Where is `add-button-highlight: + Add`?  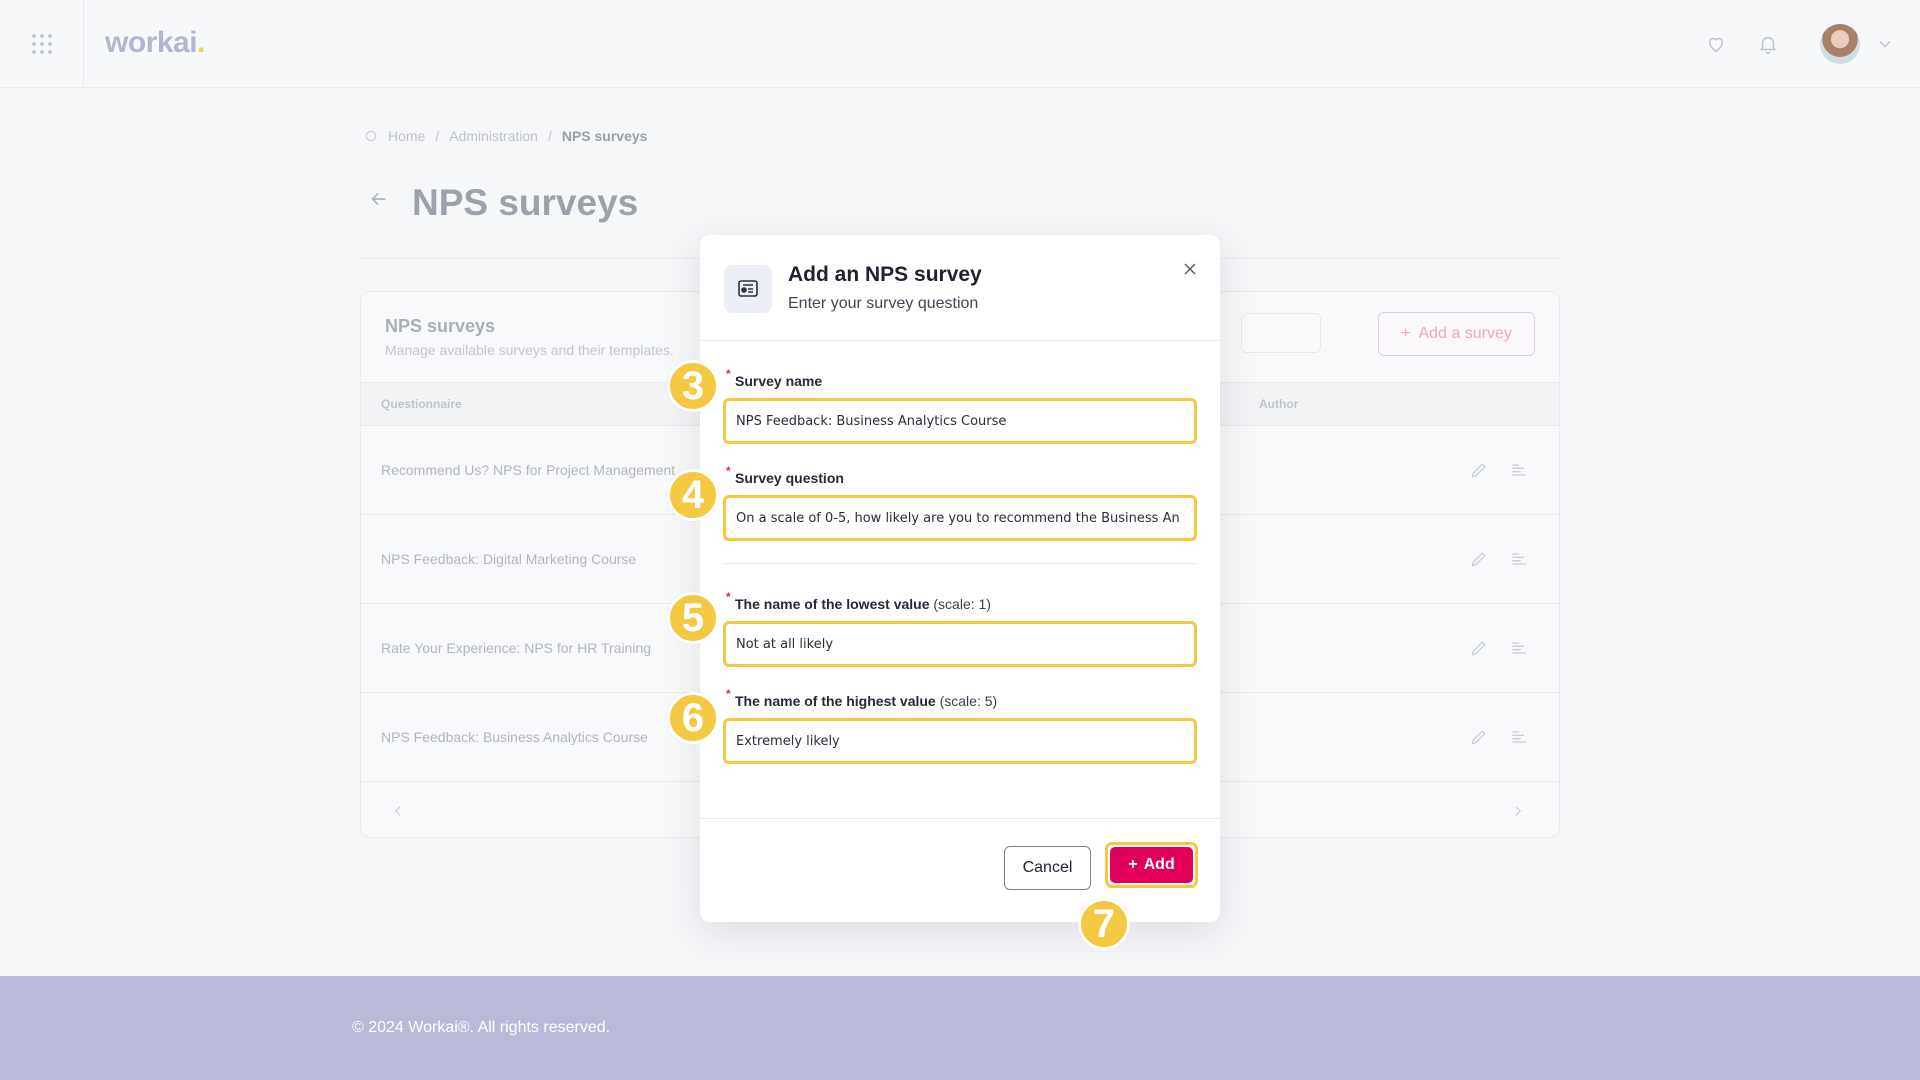
add-button-highlight: + Add is located at coordinates (1151, 865).